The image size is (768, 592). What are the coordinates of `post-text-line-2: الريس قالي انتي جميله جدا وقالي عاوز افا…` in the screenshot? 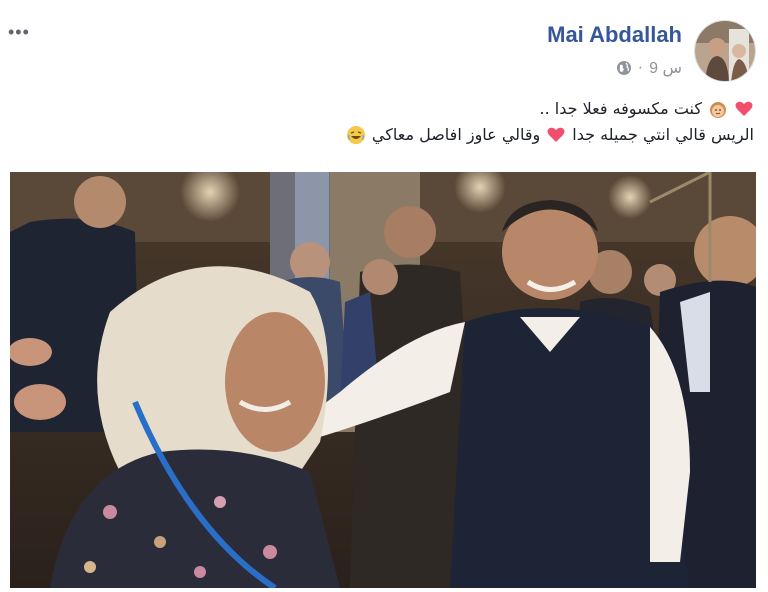 It's located at (384, 135).